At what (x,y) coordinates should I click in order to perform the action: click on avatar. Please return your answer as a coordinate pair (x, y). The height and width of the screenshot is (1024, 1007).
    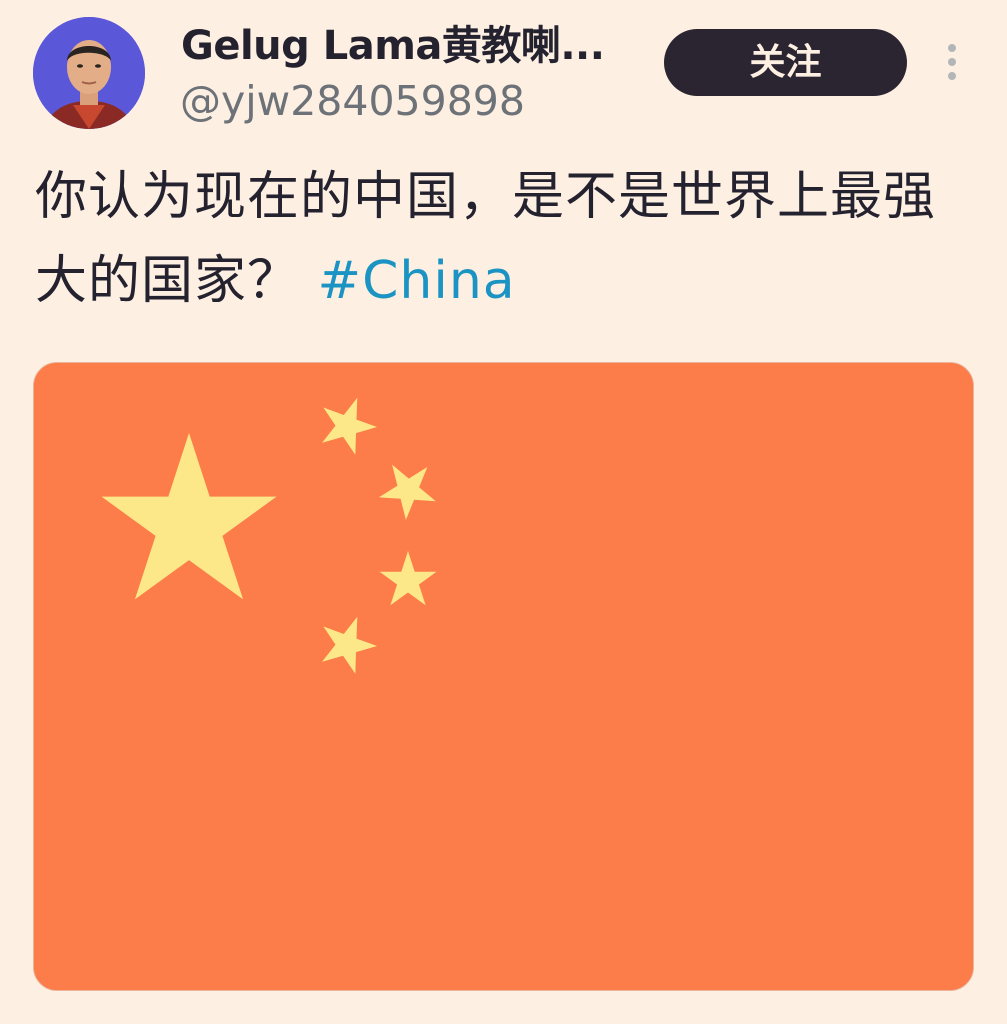
    Looking at the image, I should click on (89, 73).